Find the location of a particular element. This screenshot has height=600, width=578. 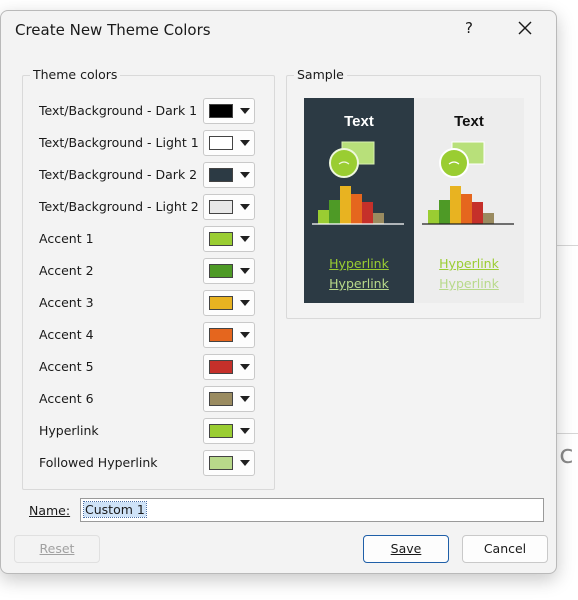

reset-button: Reset is located at coordinates (57, 549).